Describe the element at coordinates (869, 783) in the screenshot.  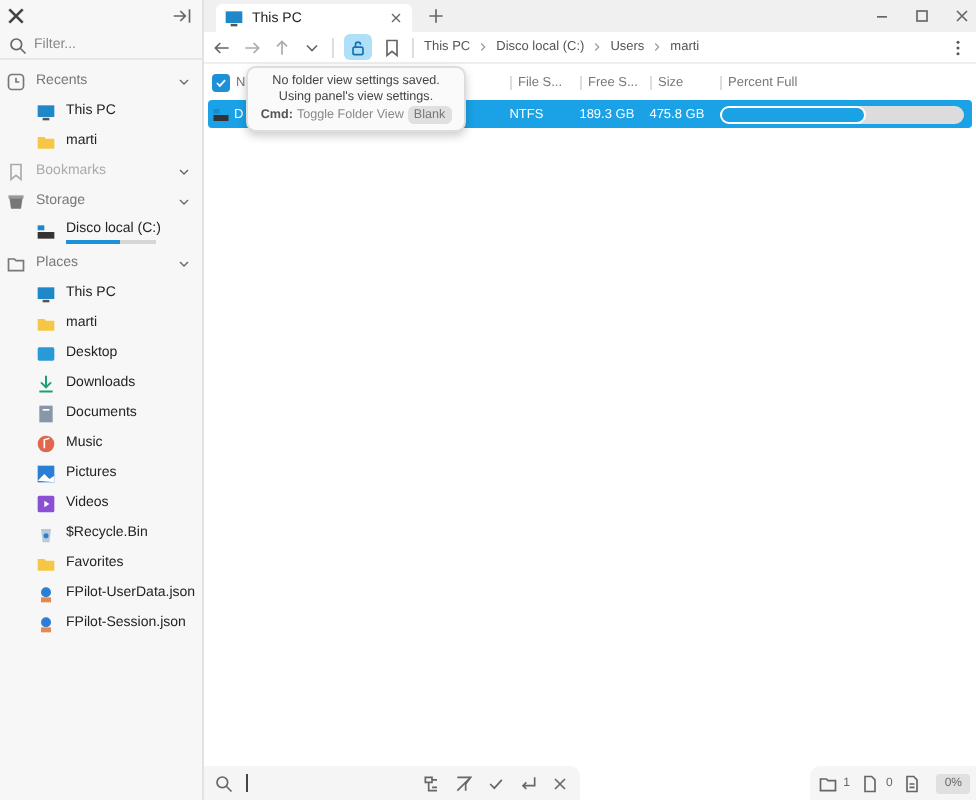
I see `file-icon` at that location.